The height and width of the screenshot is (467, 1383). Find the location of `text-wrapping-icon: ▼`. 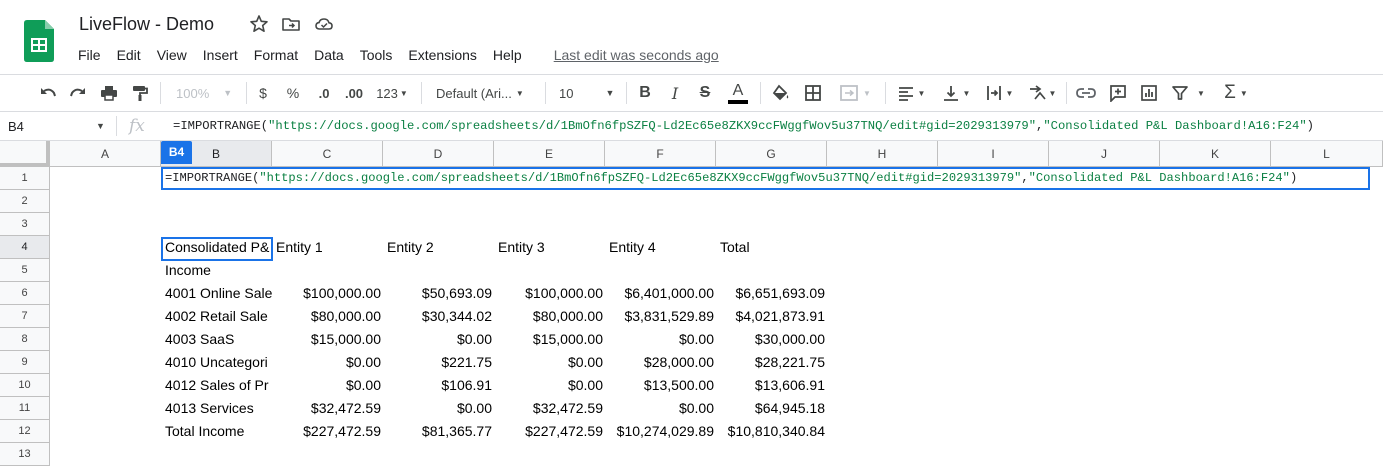

text-wrapping-icon: ▼ is located at coordinates (999, 93).